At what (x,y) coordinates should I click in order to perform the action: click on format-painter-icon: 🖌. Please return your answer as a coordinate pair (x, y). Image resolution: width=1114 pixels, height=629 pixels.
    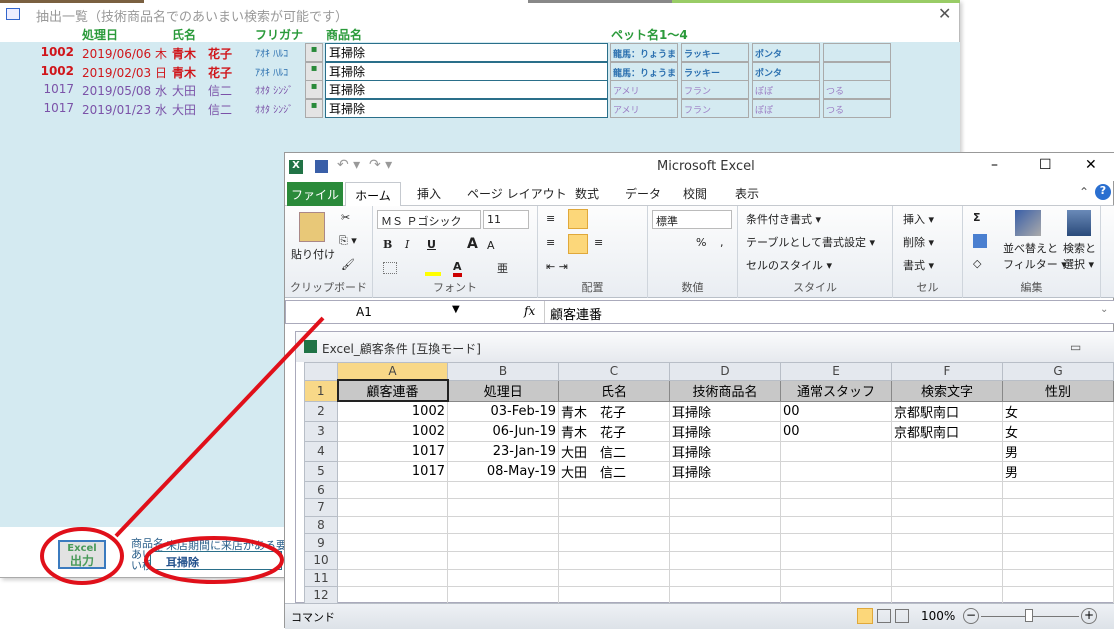
    Looking at the image, I should click on (348, 264).